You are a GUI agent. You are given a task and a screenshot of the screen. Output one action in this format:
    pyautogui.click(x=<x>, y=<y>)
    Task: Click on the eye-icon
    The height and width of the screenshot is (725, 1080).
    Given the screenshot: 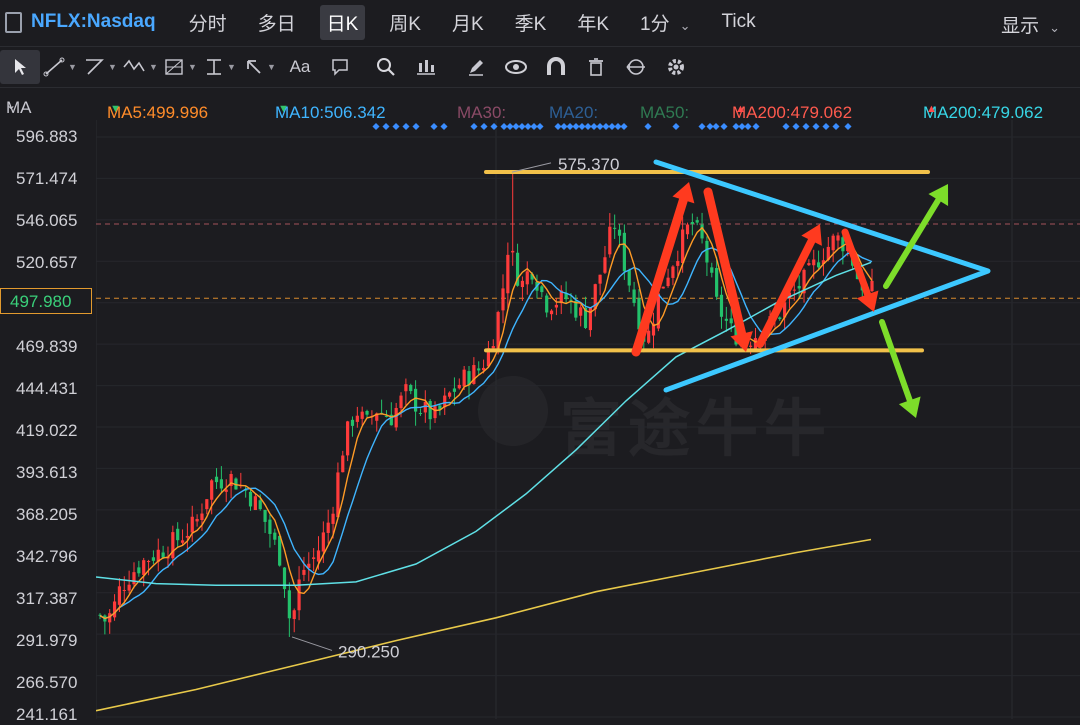 What is the action you would take?
    pyautogui.click(x=516, y=67)
    